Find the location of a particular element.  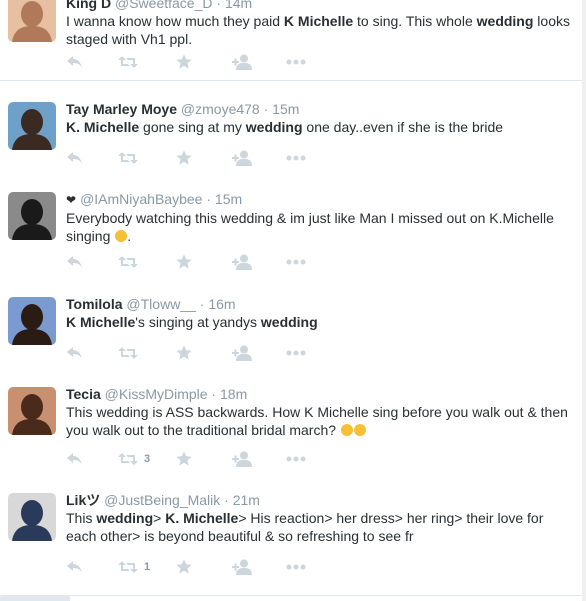

tweet-header: Tecia @KissMyDimple · 18m is located at coordinates (320, 394).